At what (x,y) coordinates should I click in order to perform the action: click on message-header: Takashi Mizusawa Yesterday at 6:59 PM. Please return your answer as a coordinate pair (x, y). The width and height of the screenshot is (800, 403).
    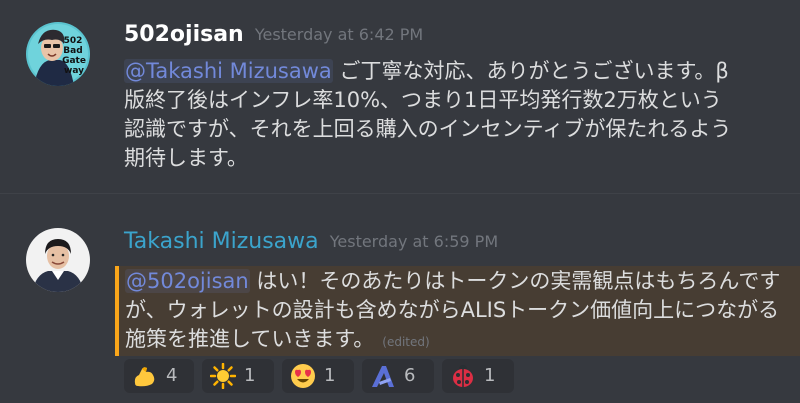
    Looking at the image, I should click on (311, 241).